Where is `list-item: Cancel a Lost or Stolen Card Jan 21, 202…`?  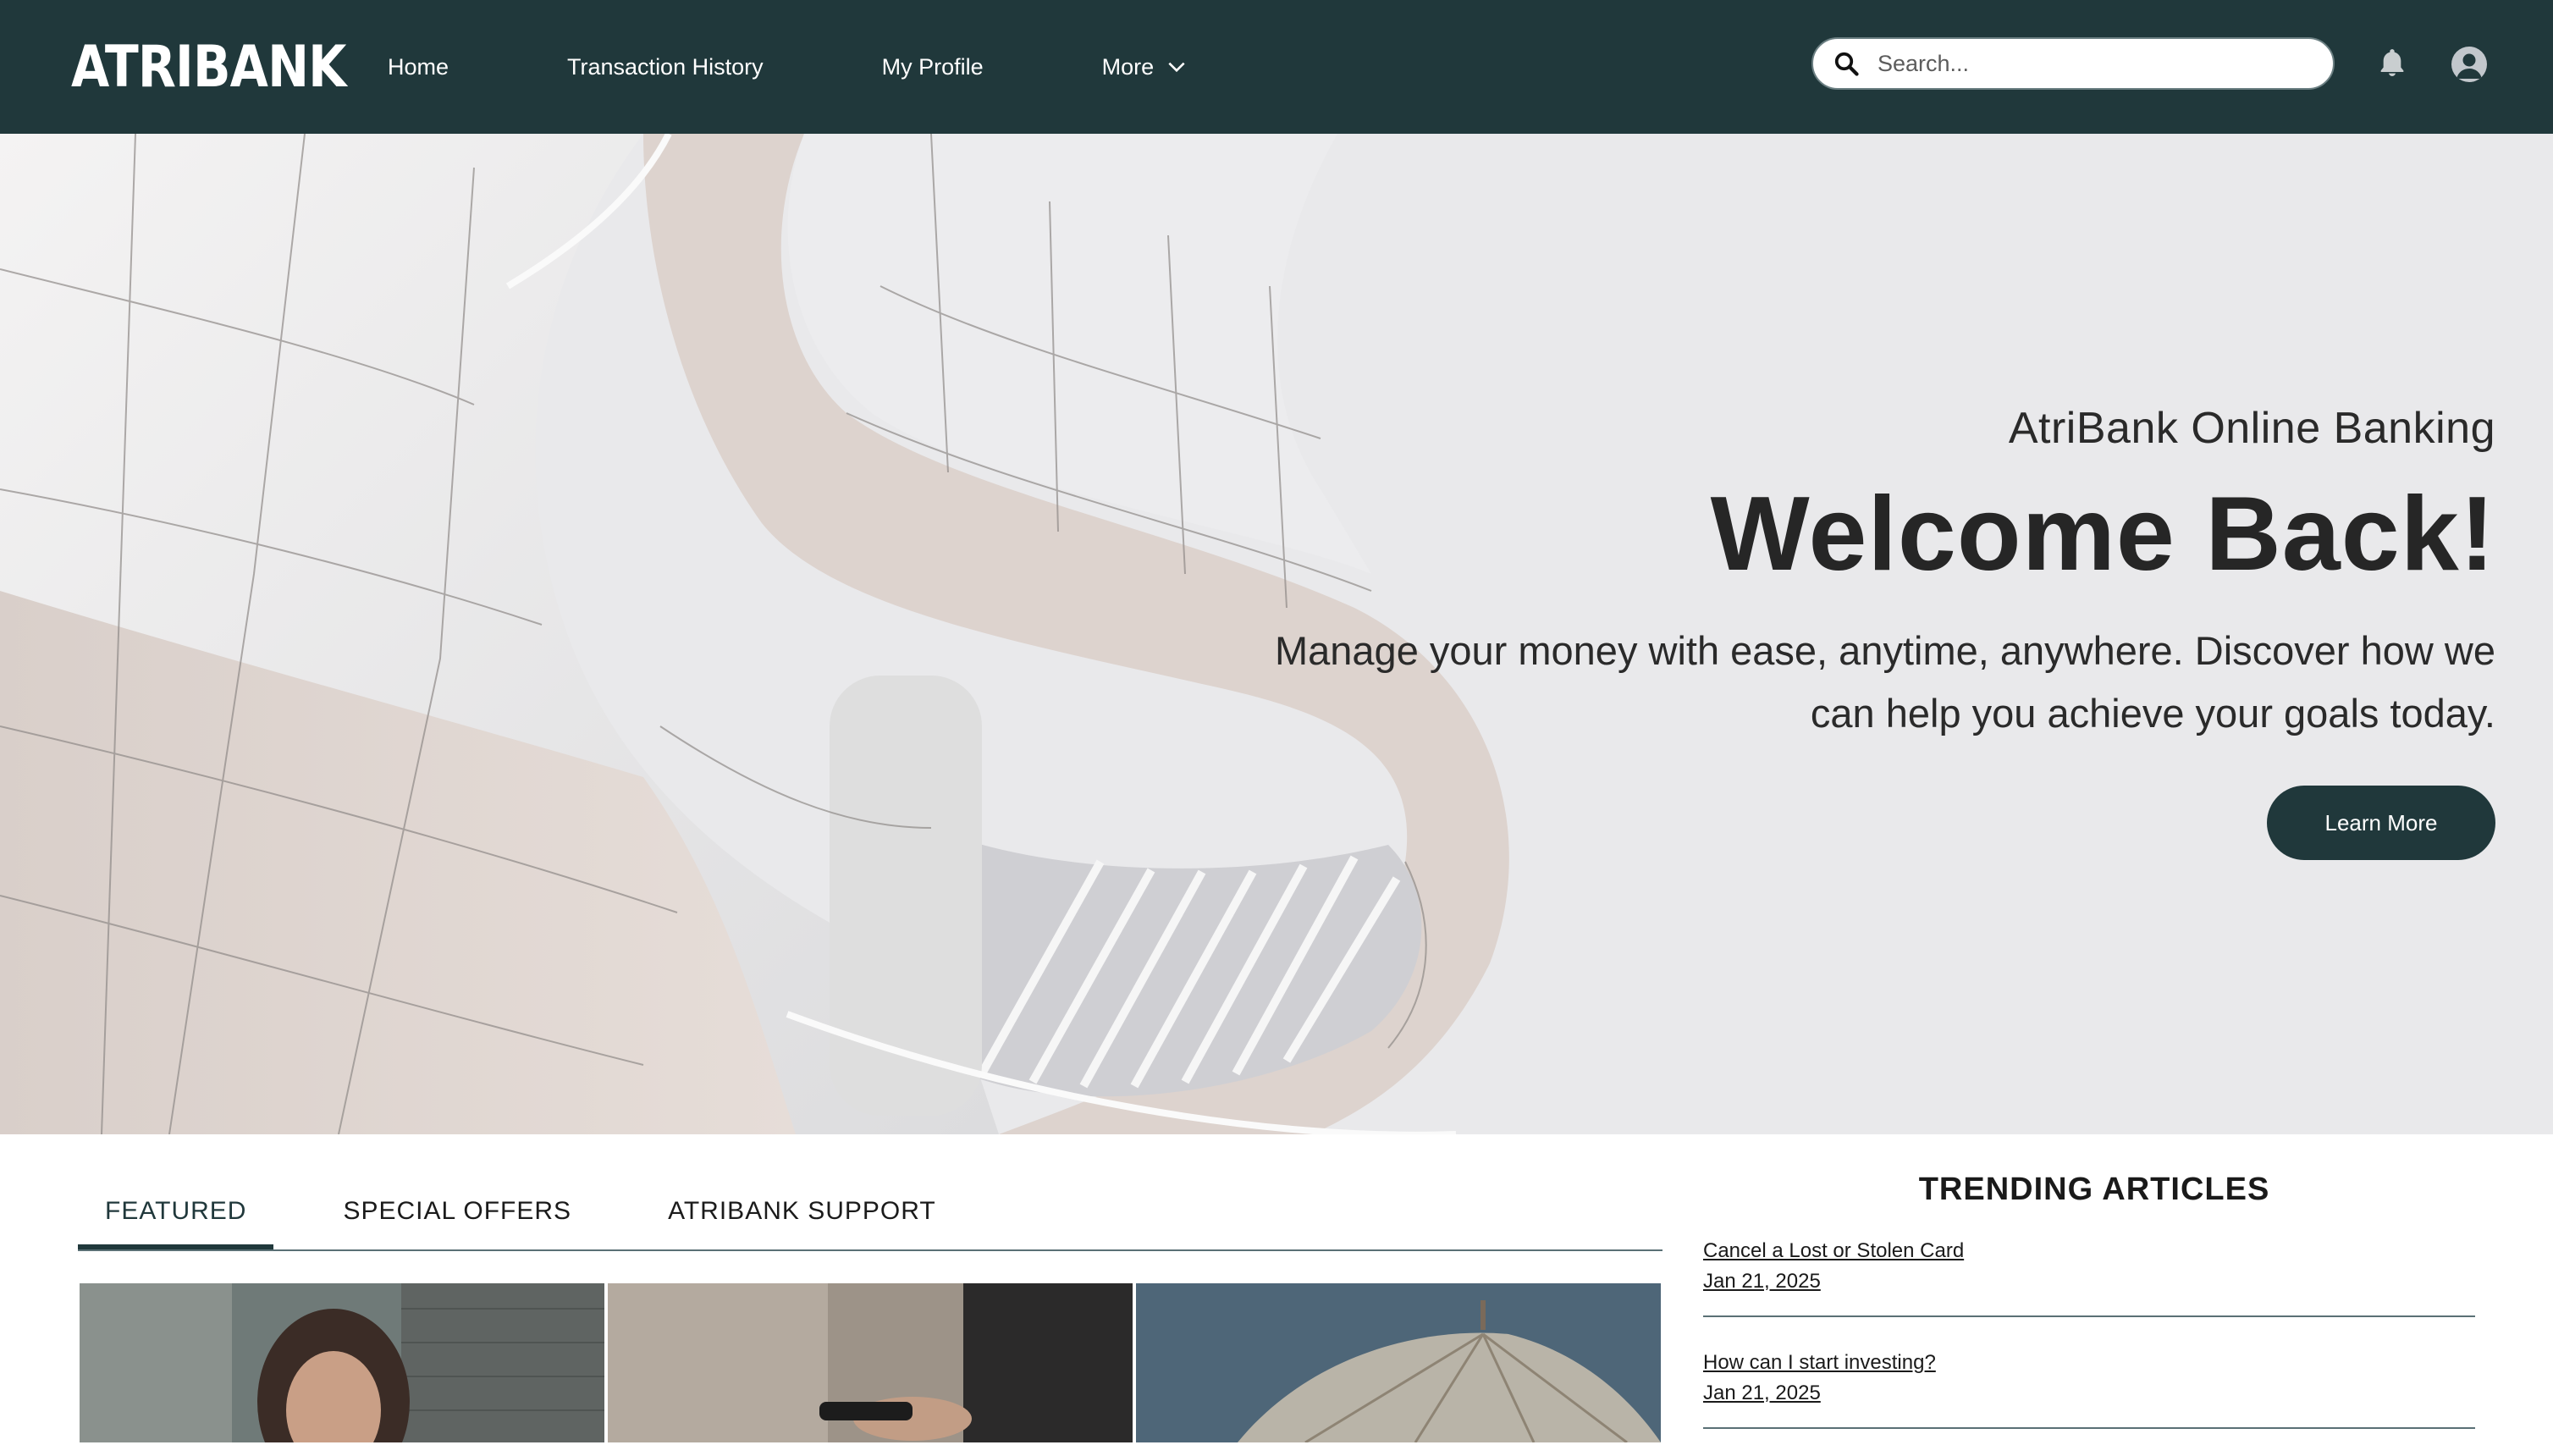
list-item: Cancel a Lost or Stolen Card Jan 21, 202… is located at coordinates (2089, 1275).